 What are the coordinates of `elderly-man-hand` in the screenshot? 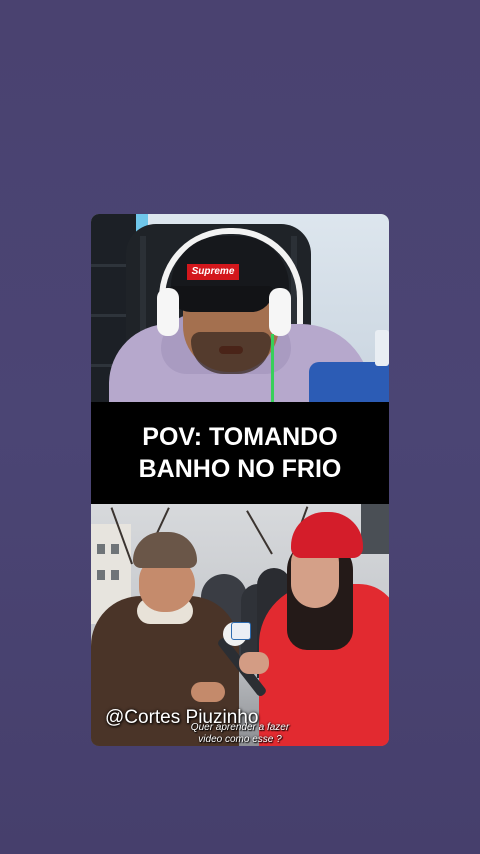 It's located at (208, 692).